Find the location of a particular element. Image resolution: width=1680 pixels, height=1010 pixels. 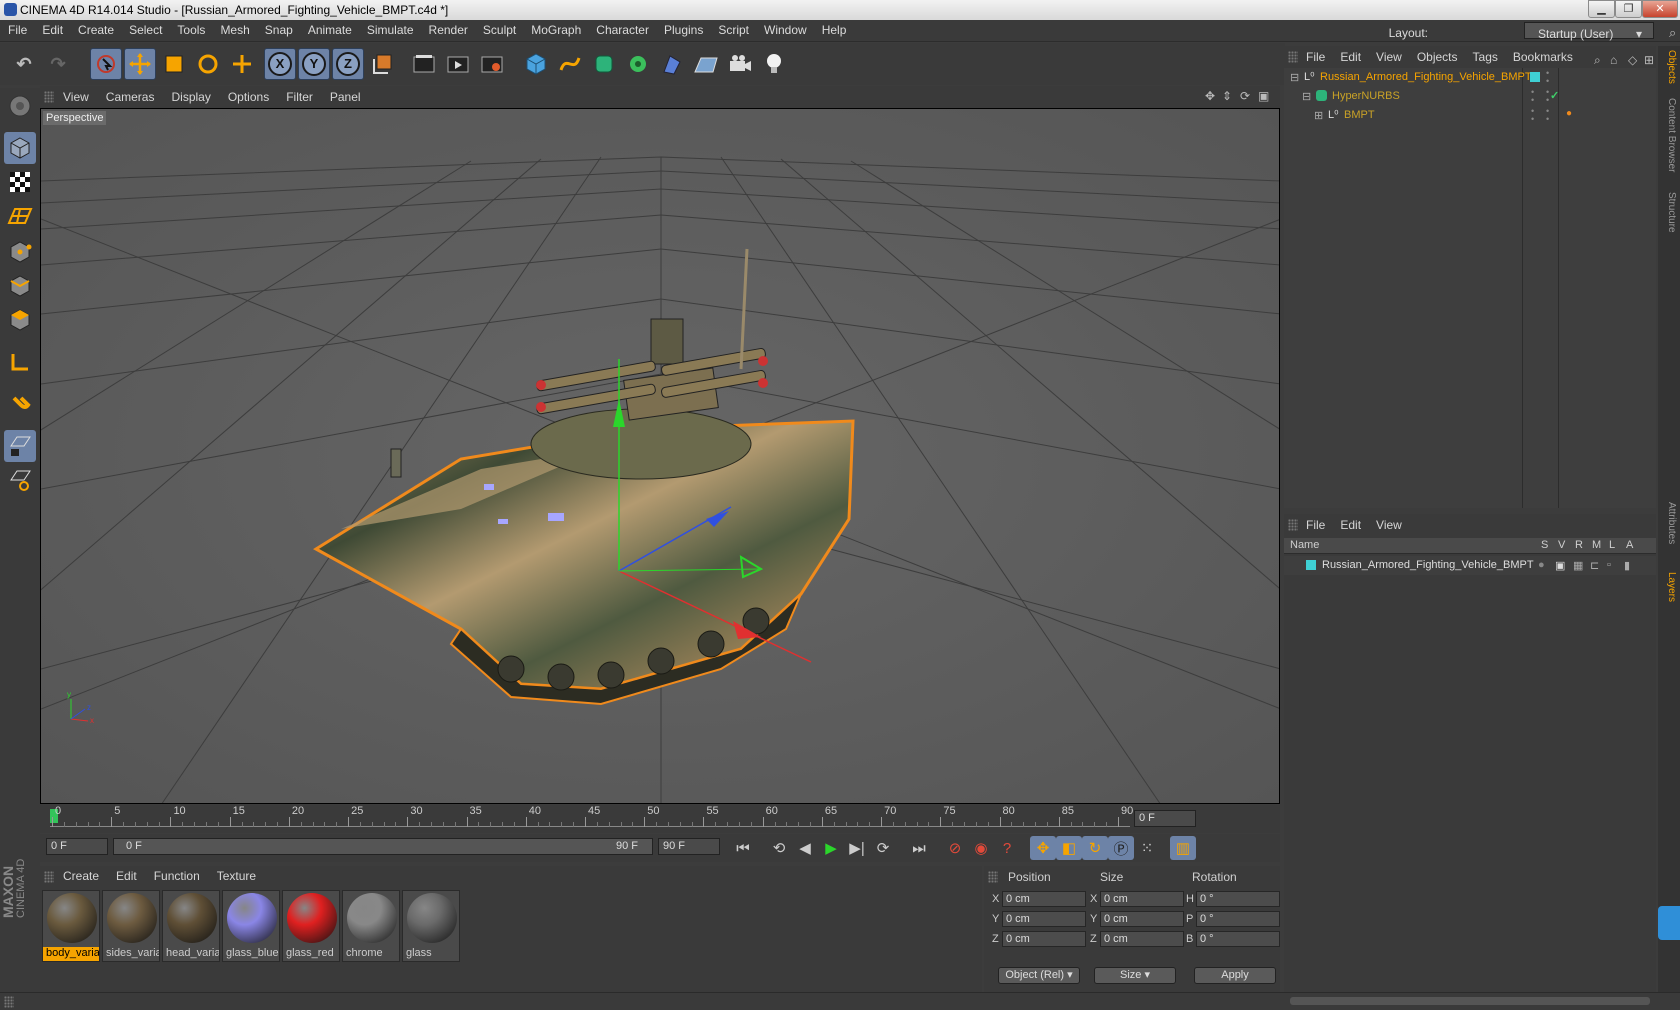

timeline-window-icon: ▥ is located at coordinates (1183, 848).